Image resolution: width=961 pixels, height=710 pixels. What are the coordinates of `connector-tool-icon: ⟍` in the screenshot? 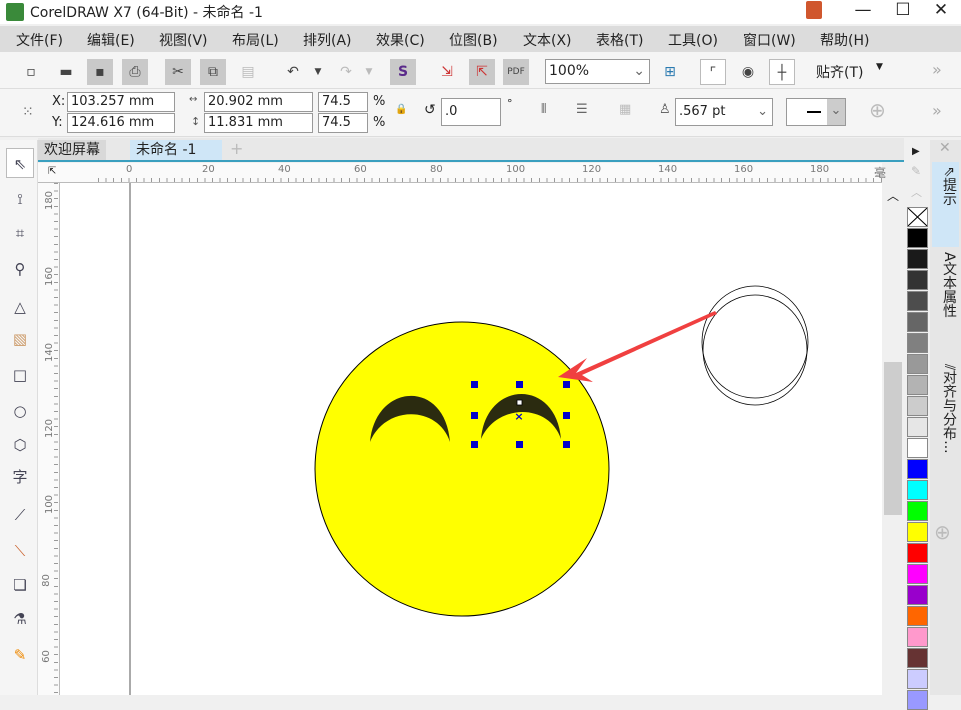 It's located at (20, 551).